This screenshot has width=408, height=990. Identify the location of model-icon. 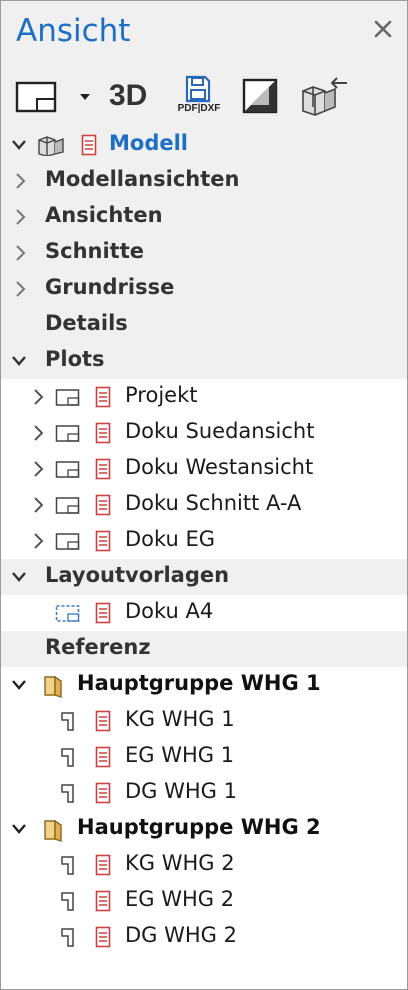
(51, 146).